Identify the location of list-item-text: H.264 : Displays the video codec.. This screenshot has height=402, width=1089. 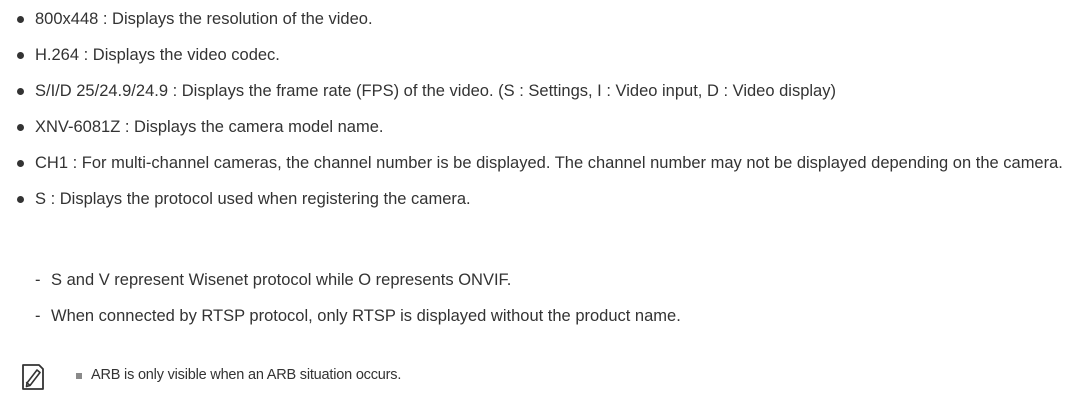
(157, 55).